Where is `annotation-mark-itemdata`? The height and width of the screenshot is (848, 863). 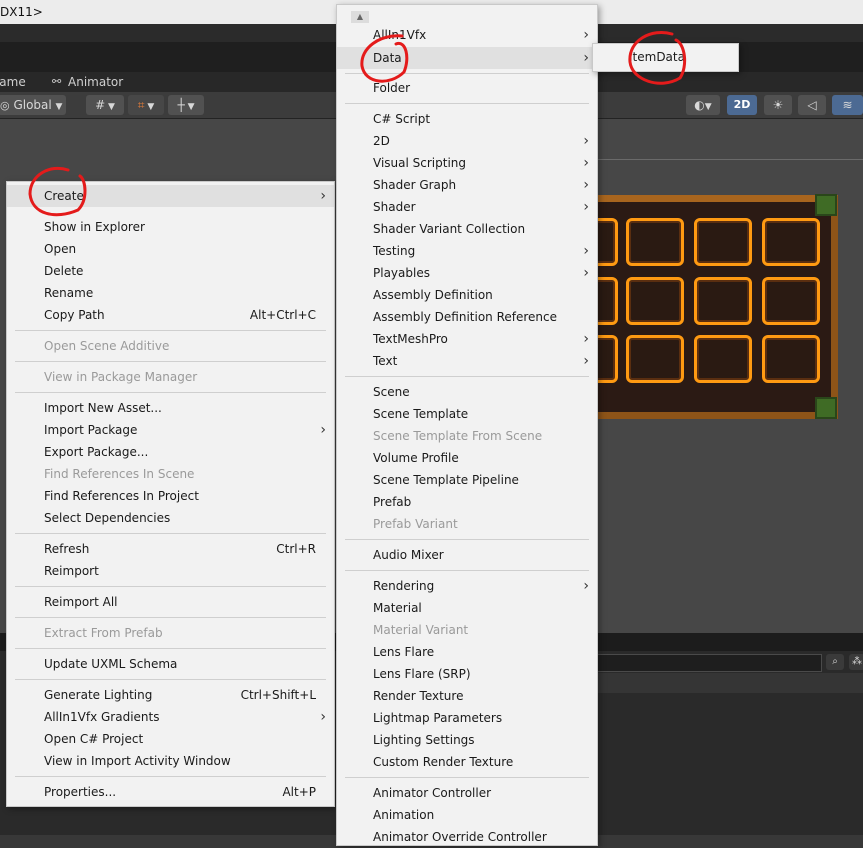
annotation-mark-itemdata is located at coordinates (657, 58).